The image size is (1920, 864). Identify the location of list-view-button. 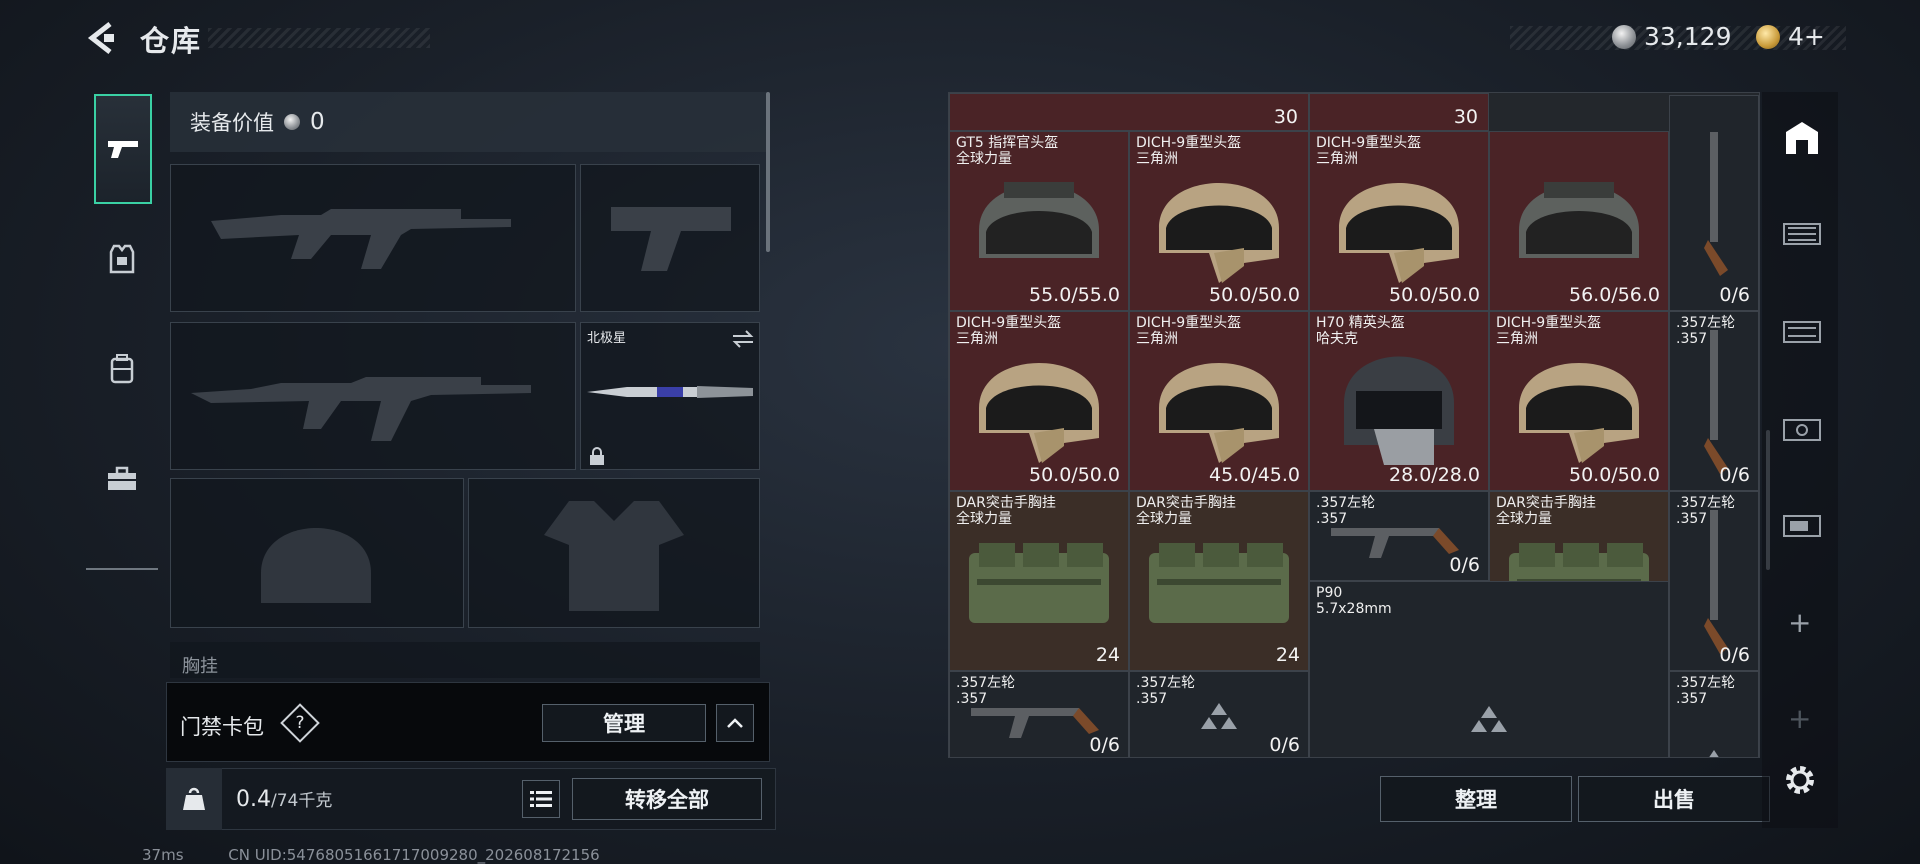
(541, 799).